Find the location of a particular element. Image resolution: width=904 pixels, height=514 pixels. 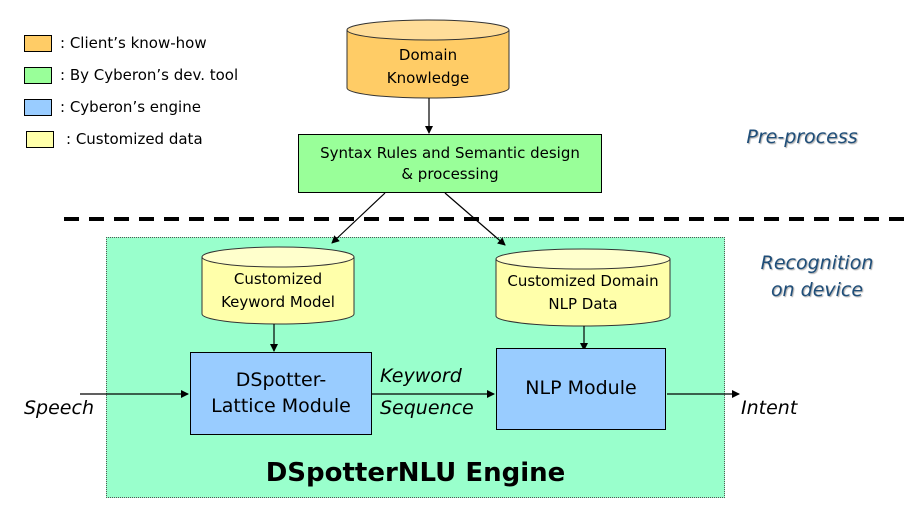

node-keyword-model: Customized Keyword Model is located at coordinates (278, 290).